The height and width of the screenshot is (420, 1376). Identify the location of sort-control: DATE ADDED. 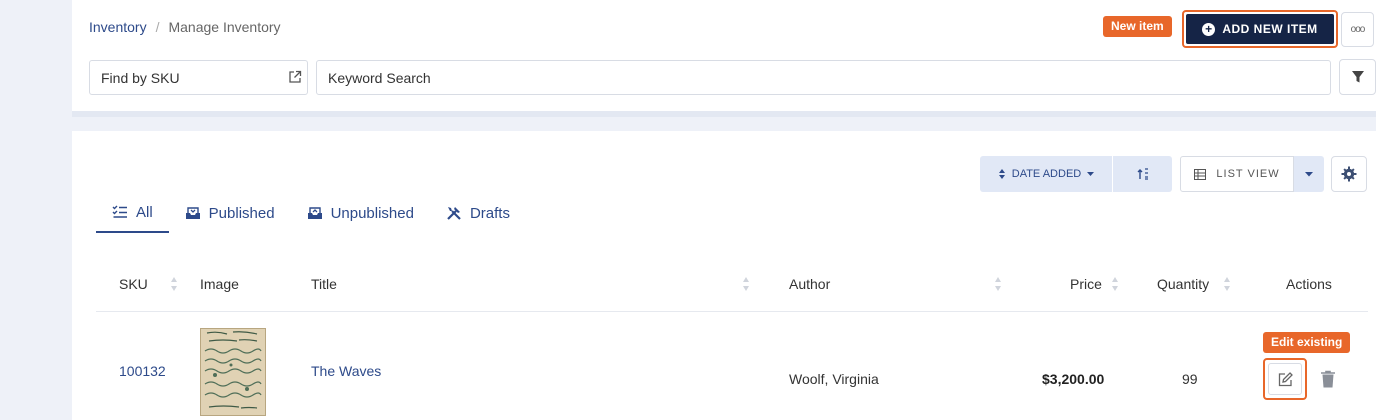
(1076, 174).